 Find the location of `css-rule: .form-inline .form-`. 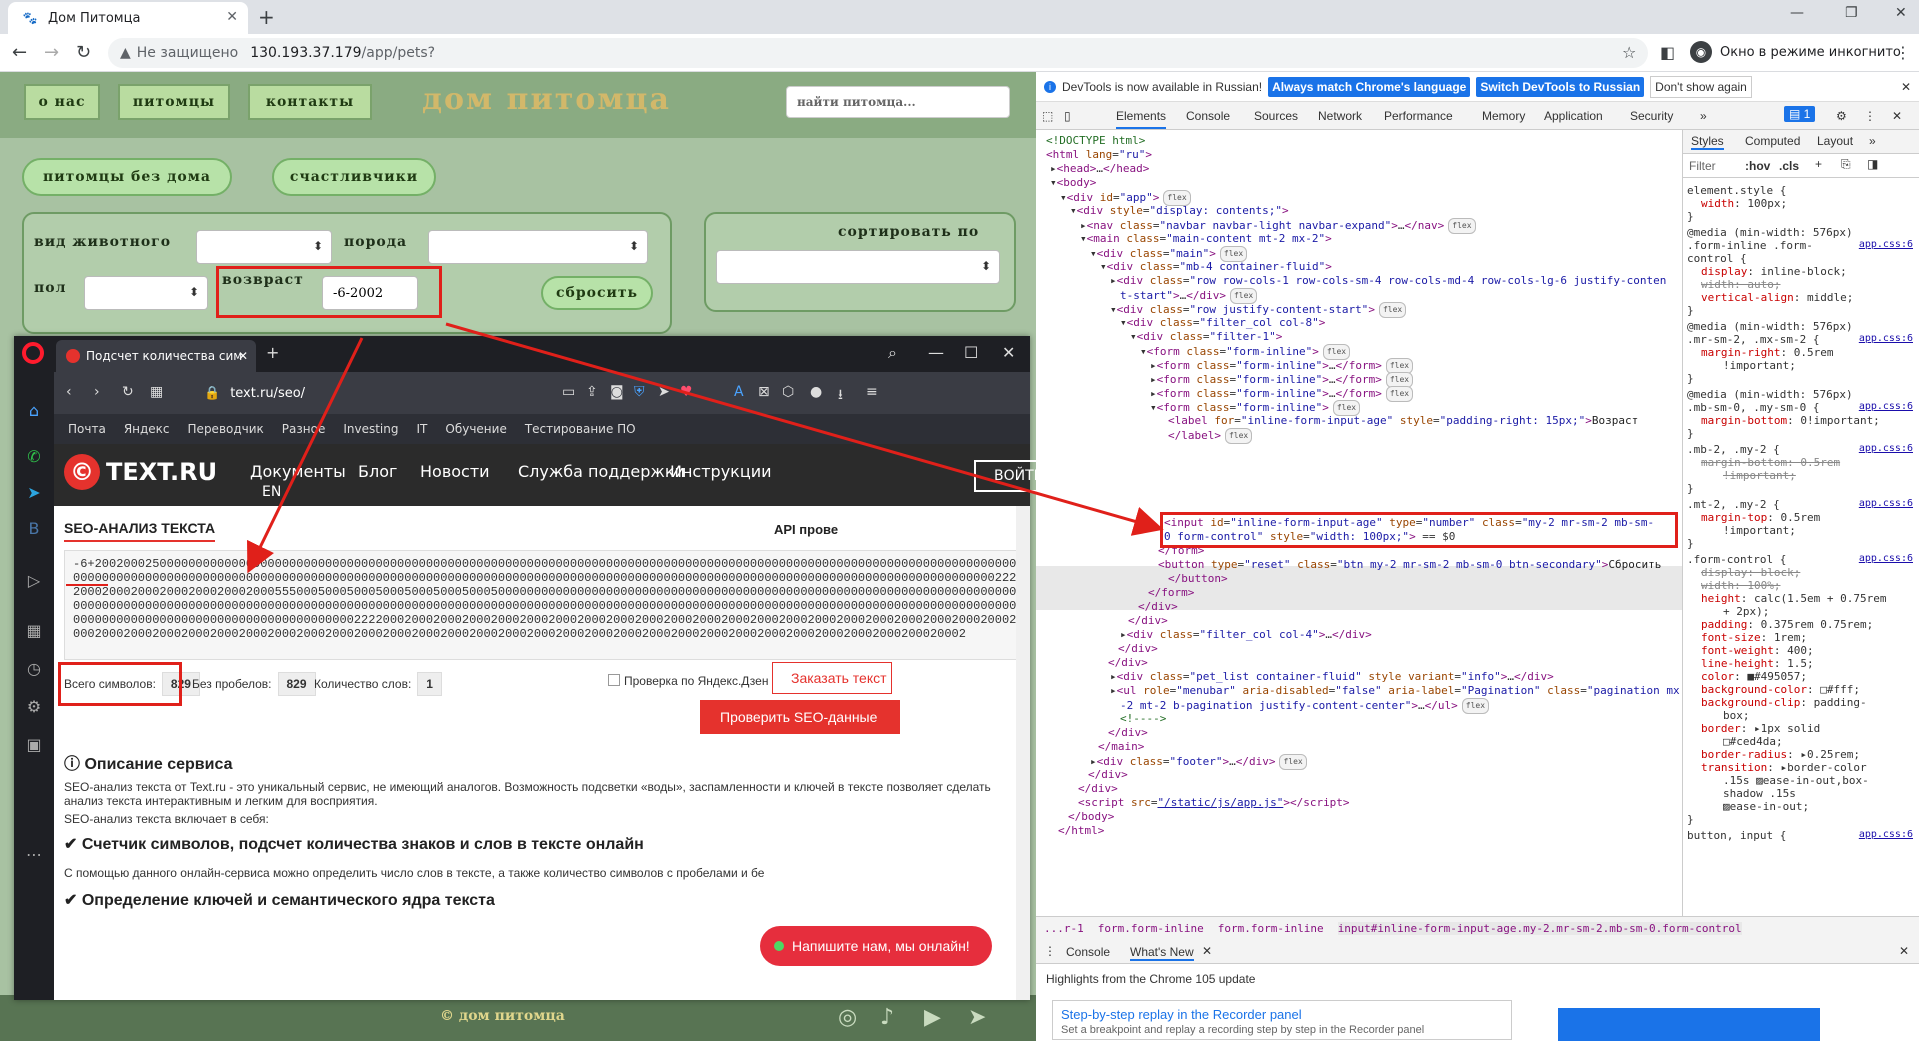

css-rule: .form-inline .form- is located at coordinates (1750, 245).